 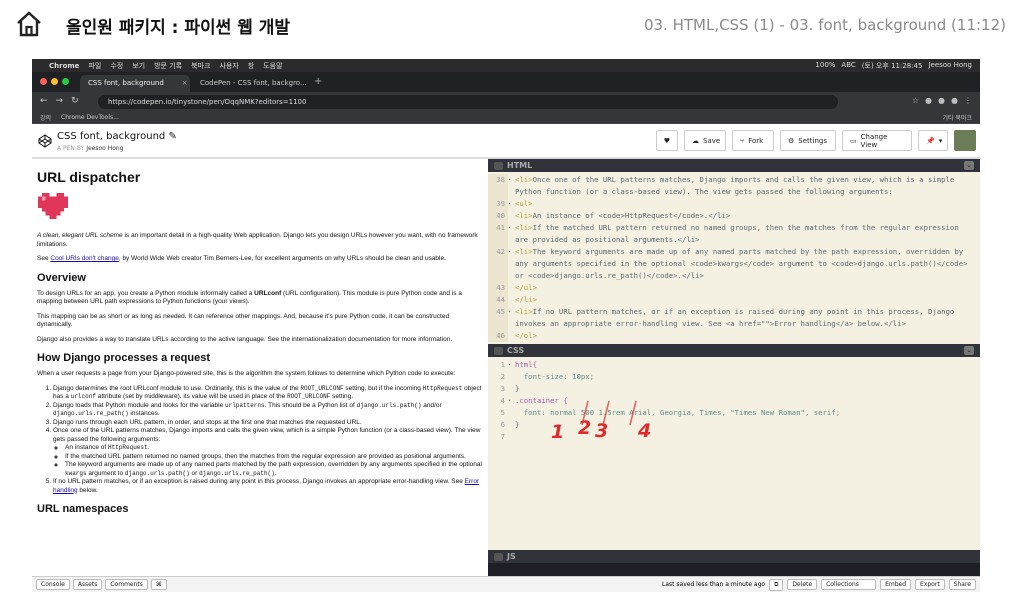 What do you see at coordinates (961, 117) in the screenshot?
I see `other-bookmarks: 기타 북마크` at bounding box center [961, 117].